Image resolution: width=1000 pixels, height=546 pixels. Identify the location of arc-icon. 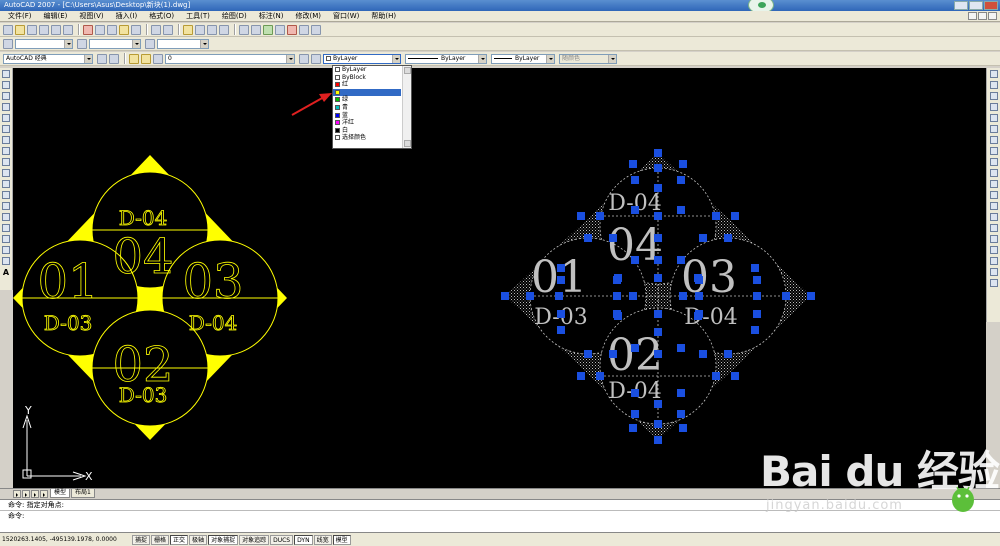
(6, 129).